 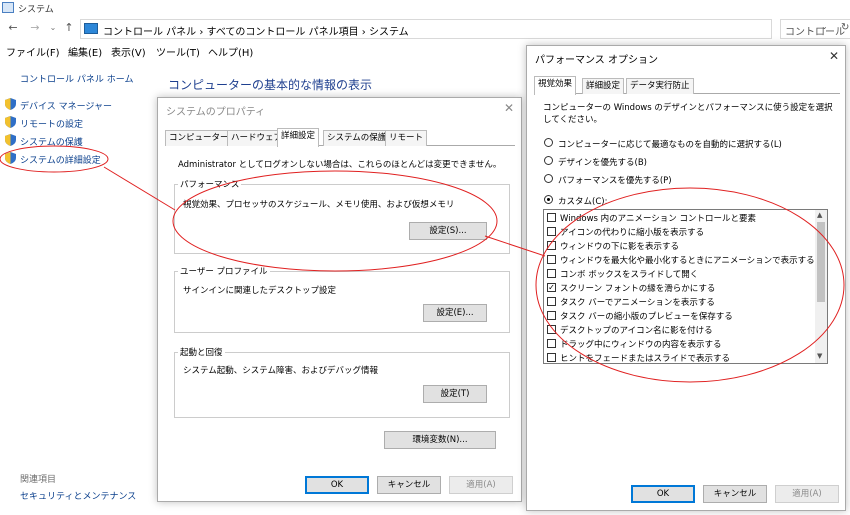 What do you see at coordinates (201, 352) in the screenshot?
I see `startup-recovery-group-label: 起動と回復` at bounding box center [201, 352].